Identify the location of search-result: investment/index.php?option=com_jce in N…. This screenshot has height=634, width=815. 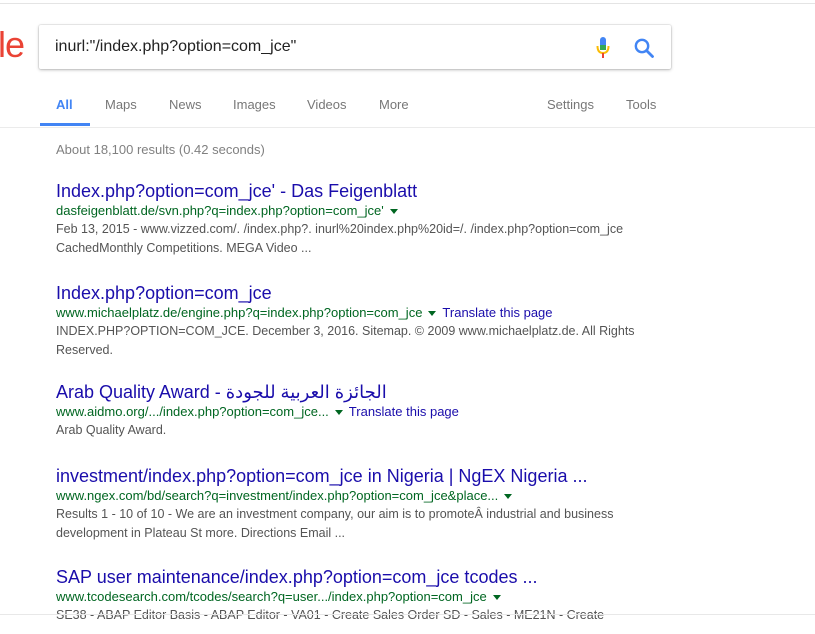
(366, 504).